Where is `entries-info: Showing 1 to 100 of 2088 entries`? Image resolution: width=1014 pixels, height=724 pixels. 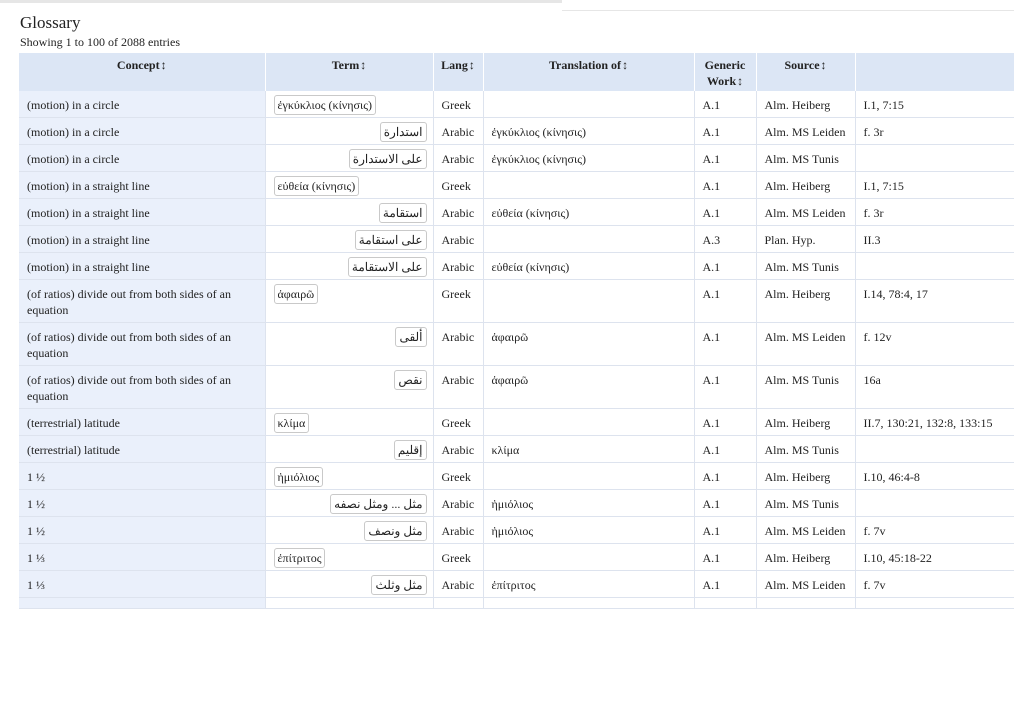 entries-info: Showing 1 to 100 of 2088 entries is located at coordinates (100, 42).